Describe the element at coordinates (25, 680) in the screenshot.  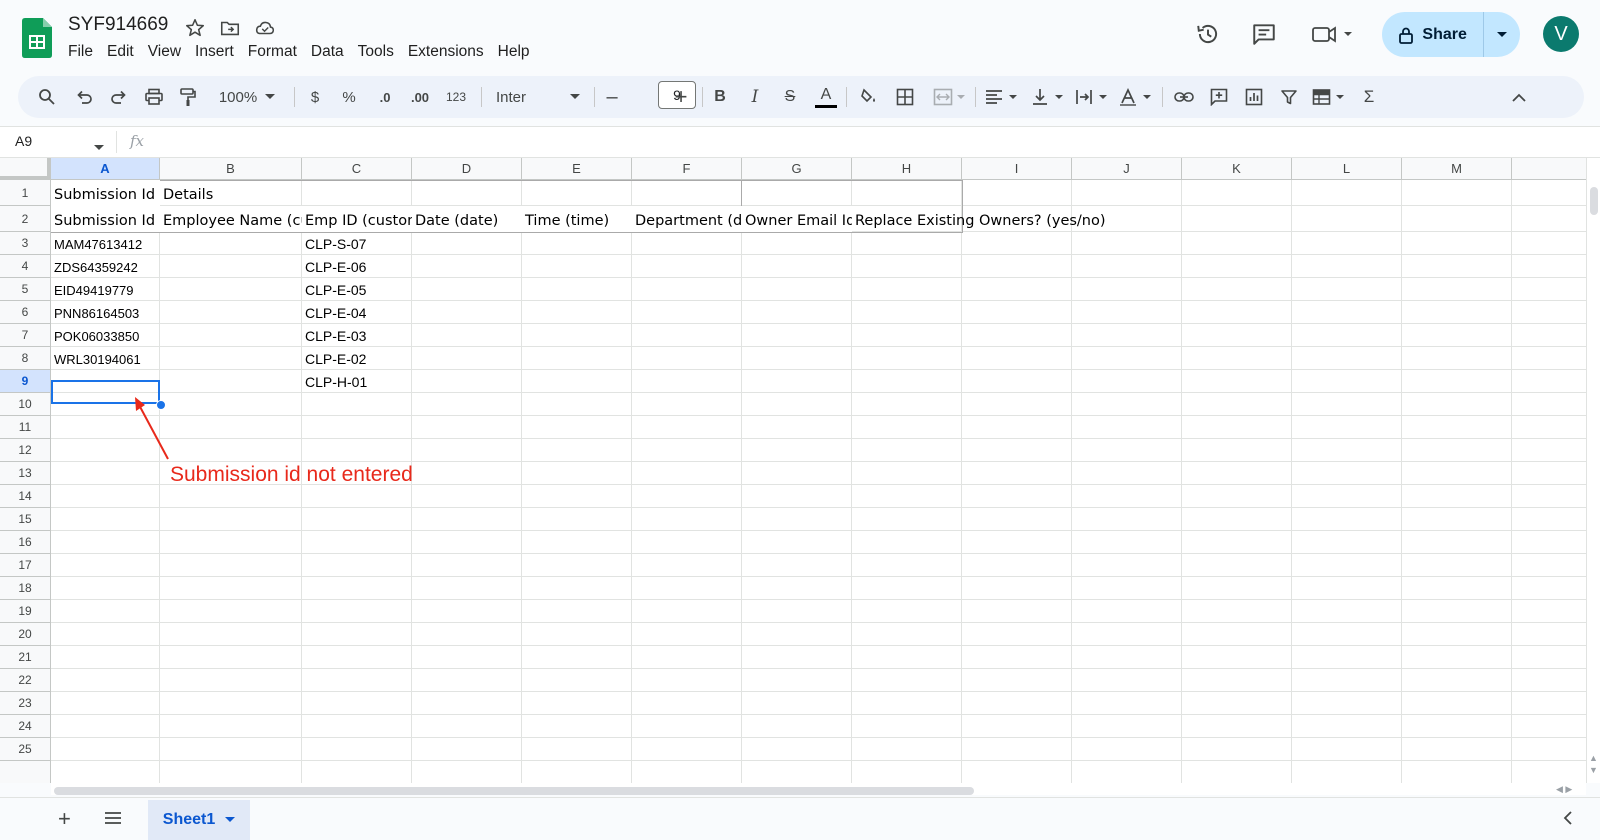
I see `row-header-22: 22` at that location.